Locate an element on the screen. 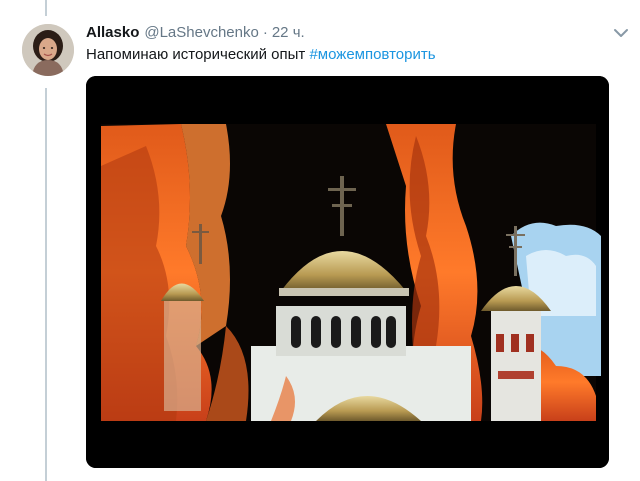 The height and width of the screenshot is (481, 640). avatar-photo is located at coordinates (48, 50).